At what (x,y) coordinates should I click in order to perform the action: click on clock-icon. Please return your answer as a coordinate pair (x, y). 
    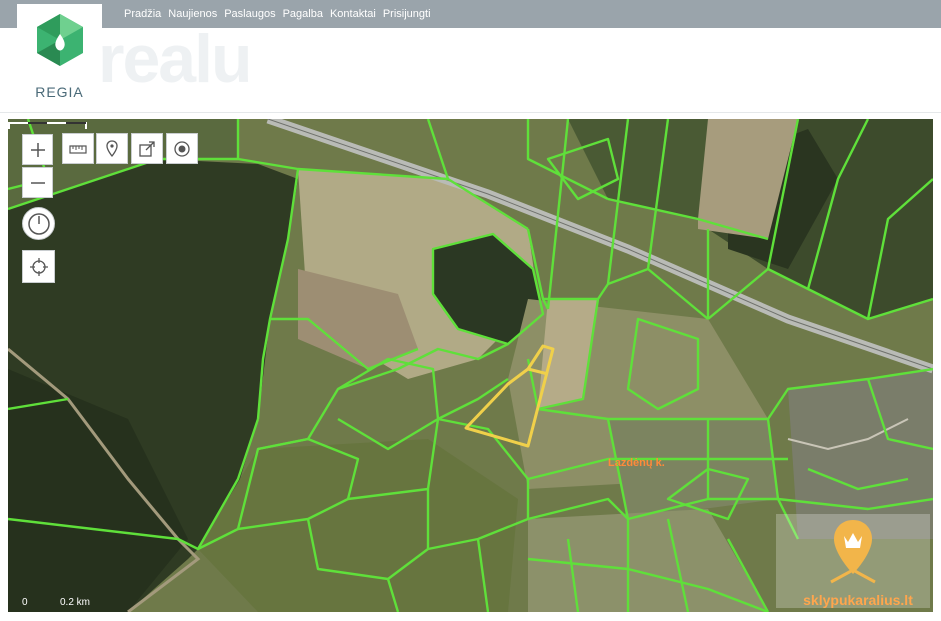
    Looking at the image, I should click on (38, 223).